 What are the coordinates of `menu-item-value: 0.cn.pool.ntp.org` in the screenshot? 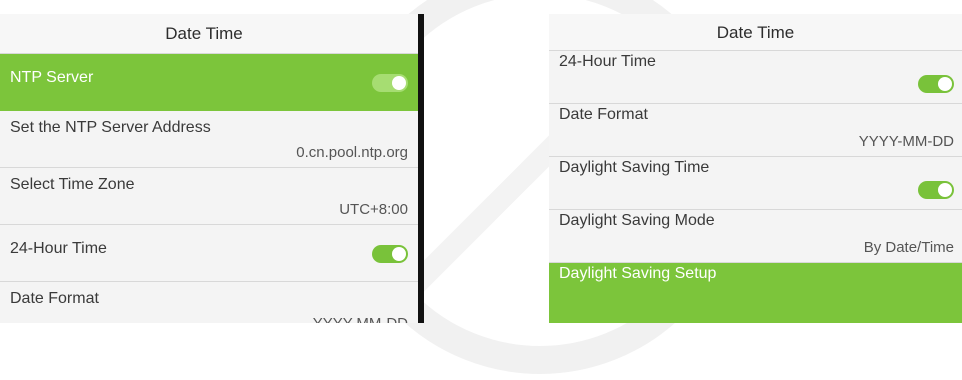 It's located at (352, 152).